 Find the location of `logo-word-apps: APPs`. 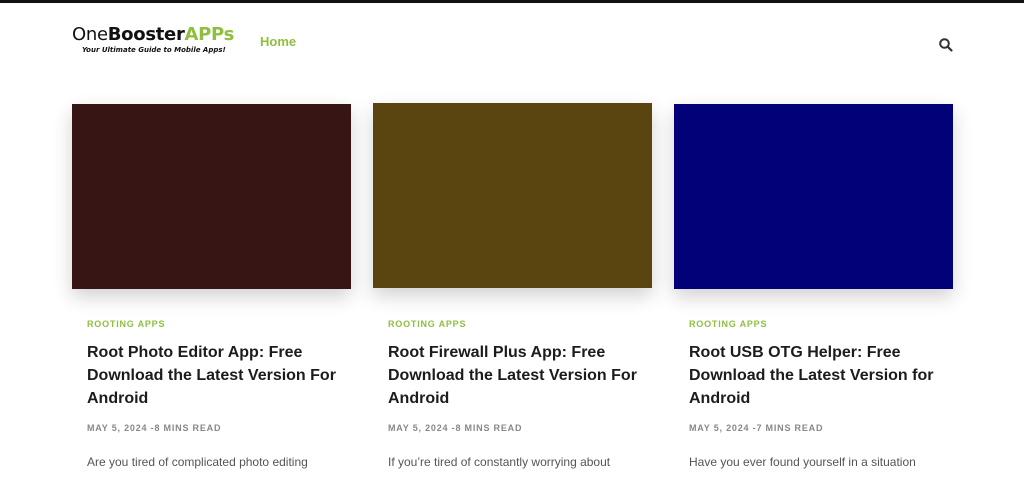

logo-word-apps: APPs is located at coordinates (209, 34).